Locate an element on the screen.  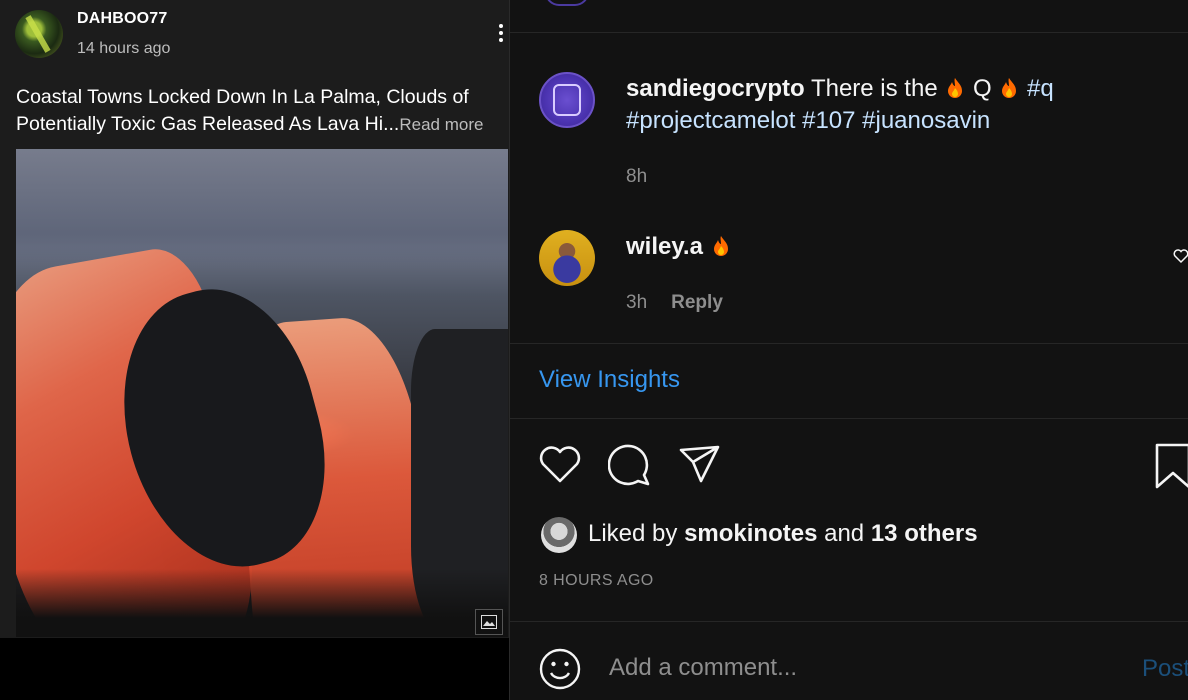
liked-prefix: Liked by is located at coordinates (636, 533).